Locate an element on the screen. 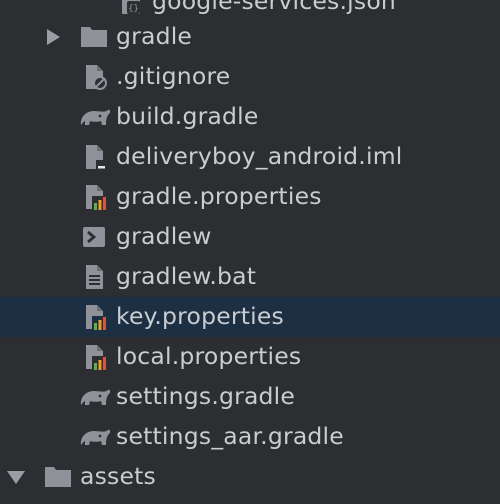 The height and width of the screenshot is (504, 500). shell-script-icon is located at coordinates (95, 239).